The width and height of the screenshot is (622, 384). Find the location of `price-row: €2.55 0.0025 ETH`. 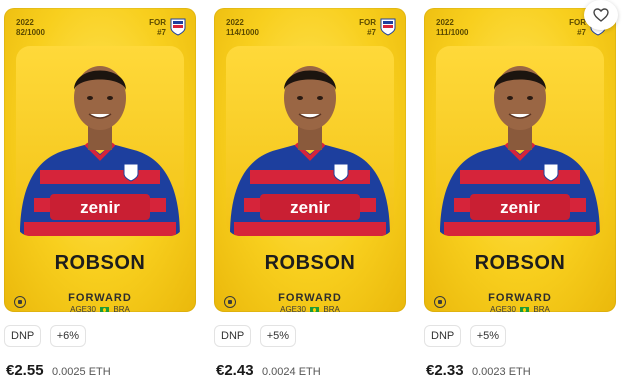

price-row: €2.55 0.0025 ETH is located at coordinates (58, 371).